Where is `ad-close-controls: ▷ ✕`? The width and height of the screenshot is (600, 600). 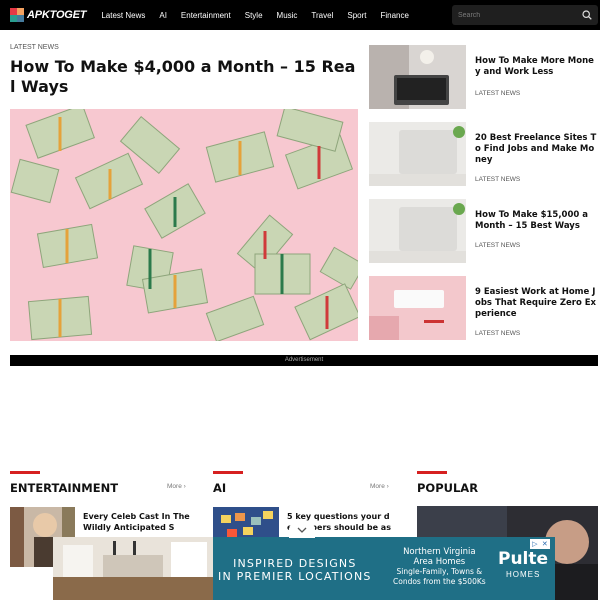 ad-close-controls: ▷ ✕ is located at coordinates (540, 544).